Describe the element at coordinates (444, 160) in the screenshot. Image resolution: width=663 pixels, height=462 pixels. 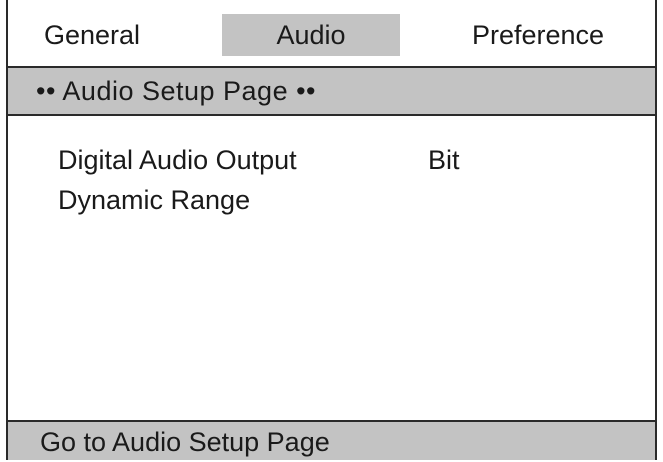
I see `setting-digital-audio-output-value: Bit` at that location.